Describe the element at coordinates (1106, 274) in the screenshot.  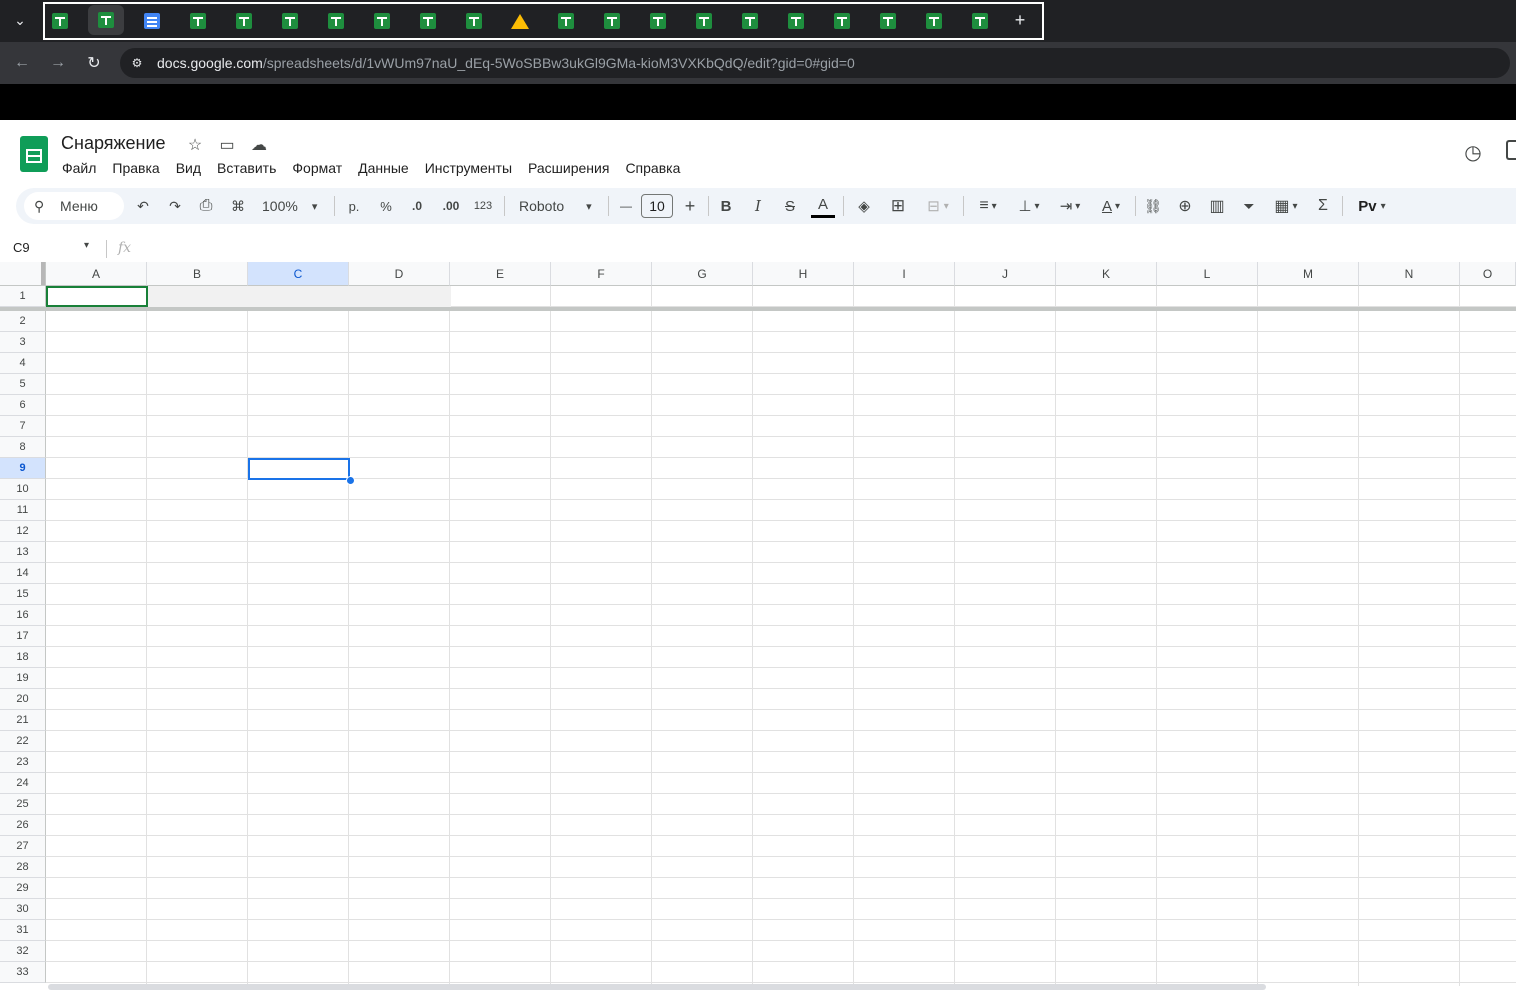
I see `column-header: K` at that location.